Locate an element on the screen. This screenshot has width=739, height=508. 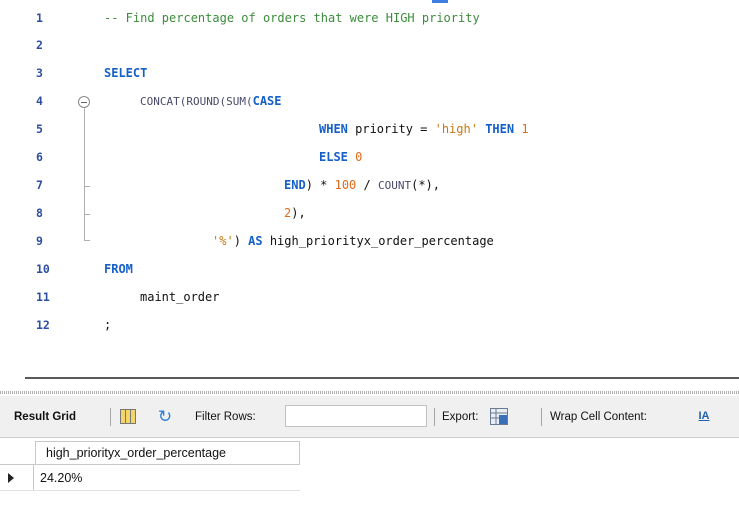
operator: ), is located at coordinates (298, 213).